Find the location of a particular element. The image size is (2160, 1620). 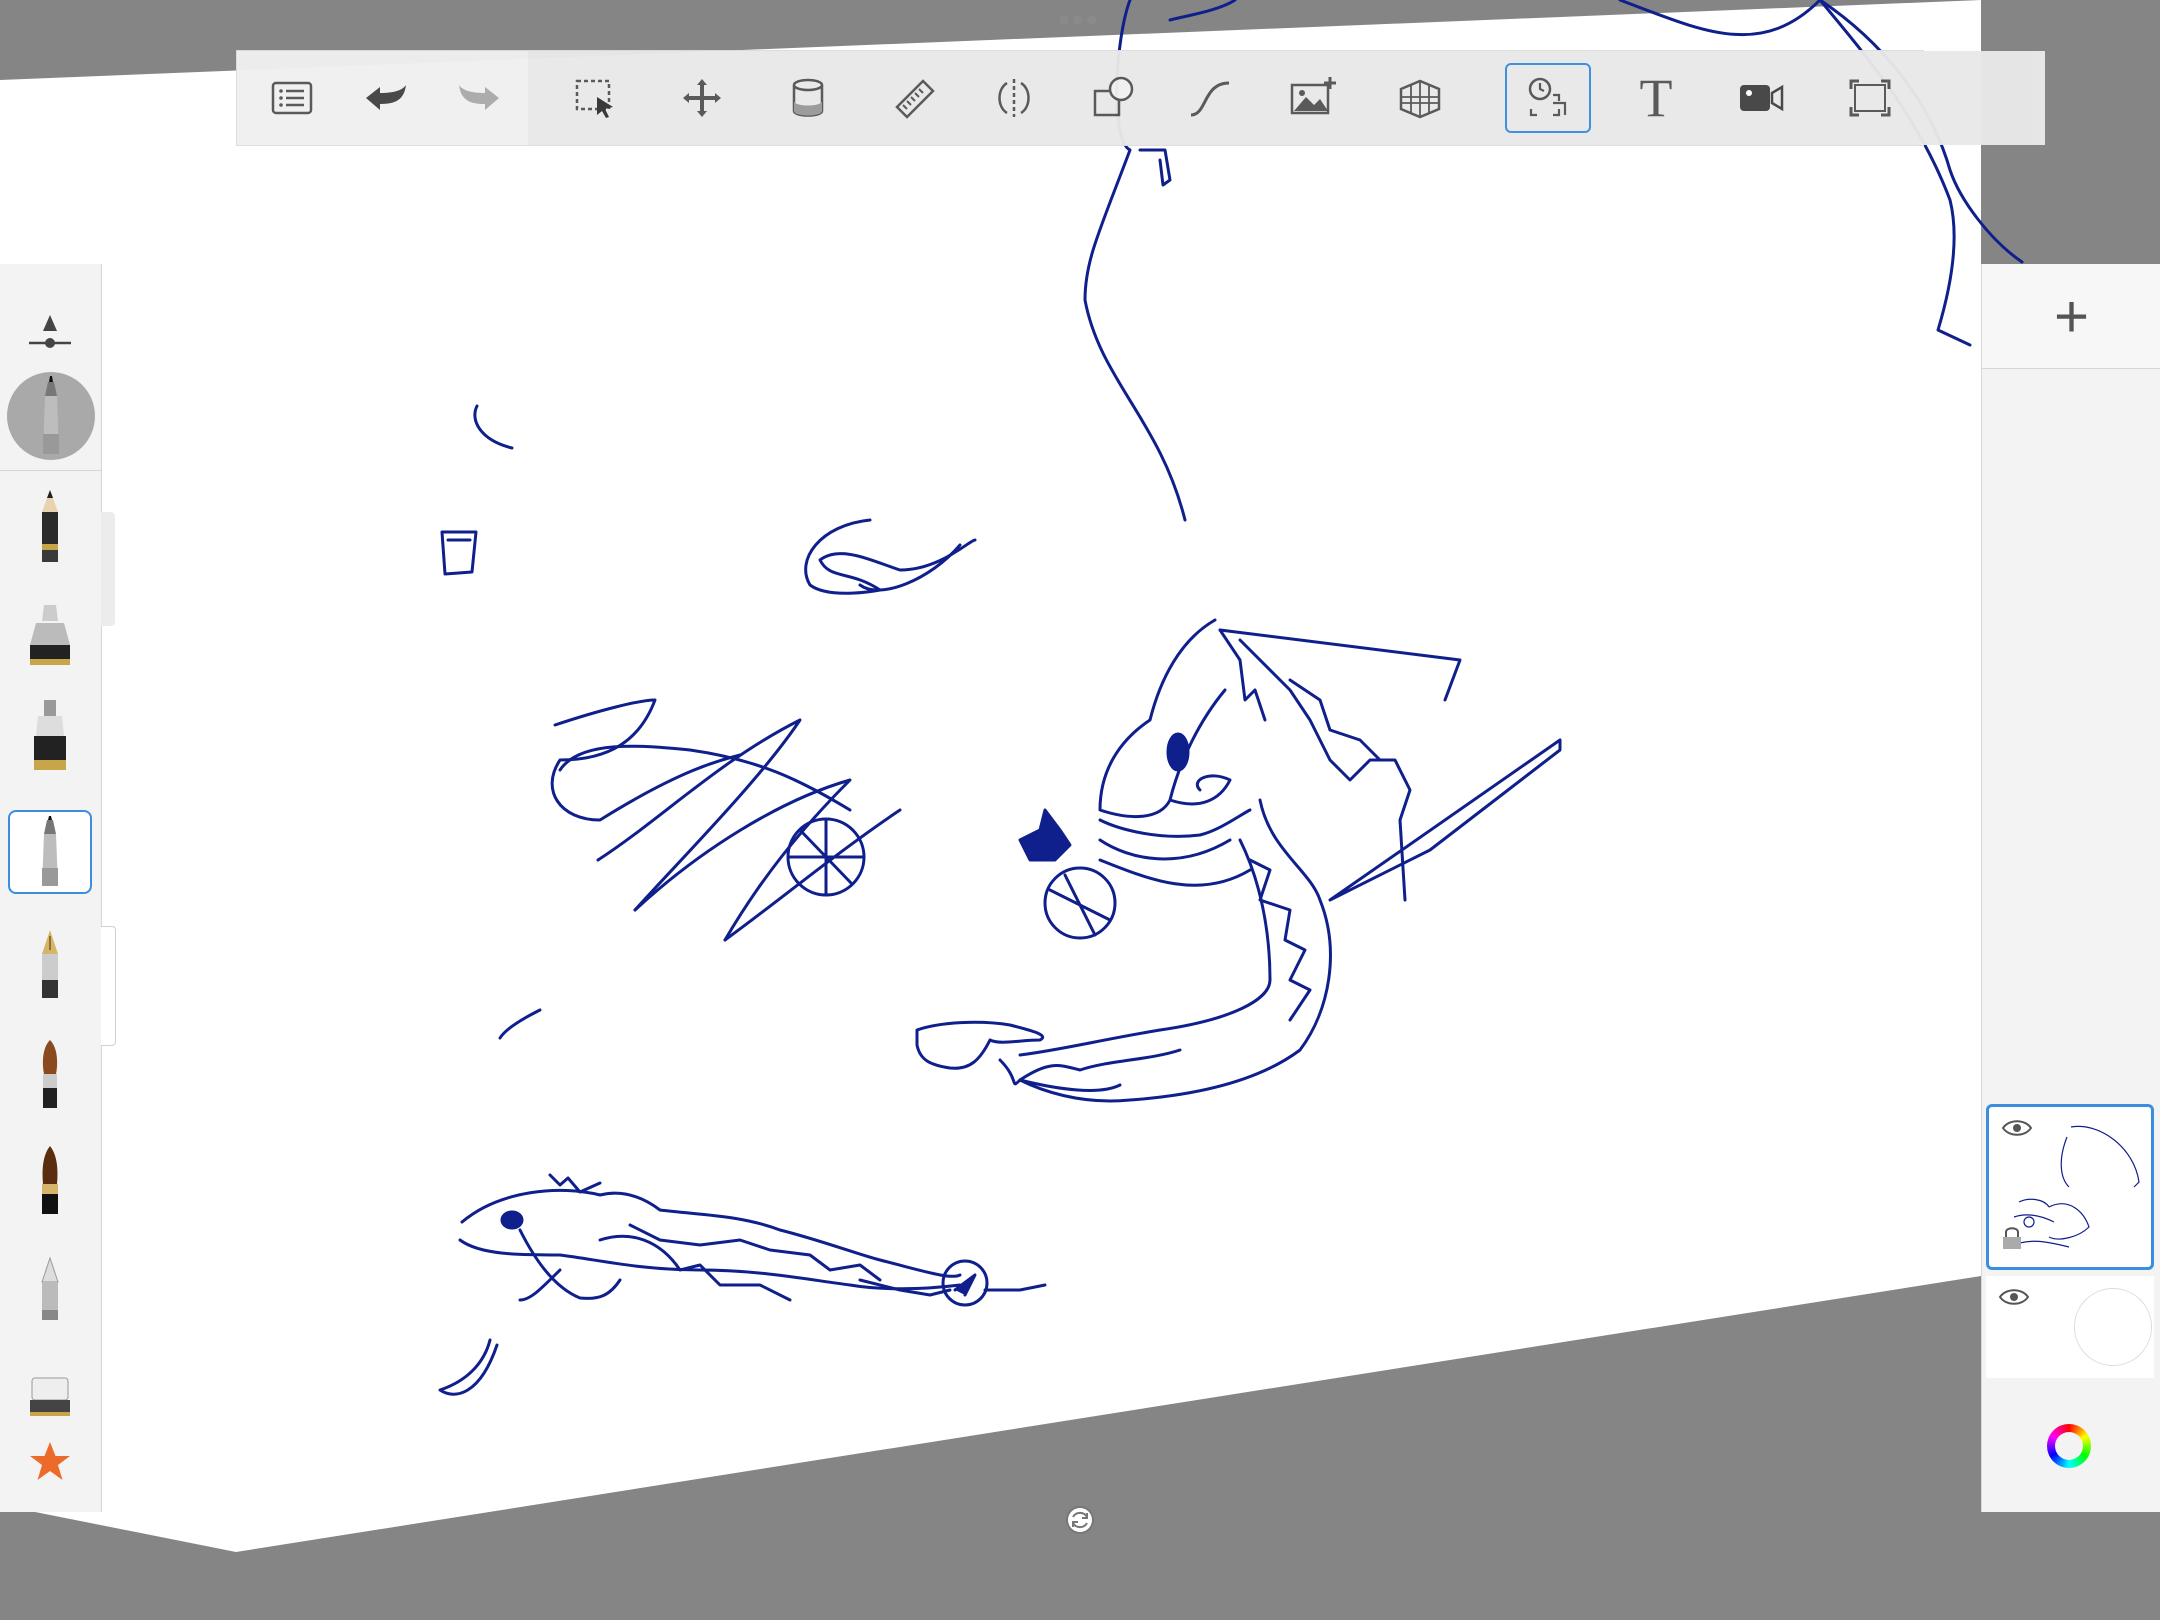

perspective-icon is located at coordinates (1420, 99).